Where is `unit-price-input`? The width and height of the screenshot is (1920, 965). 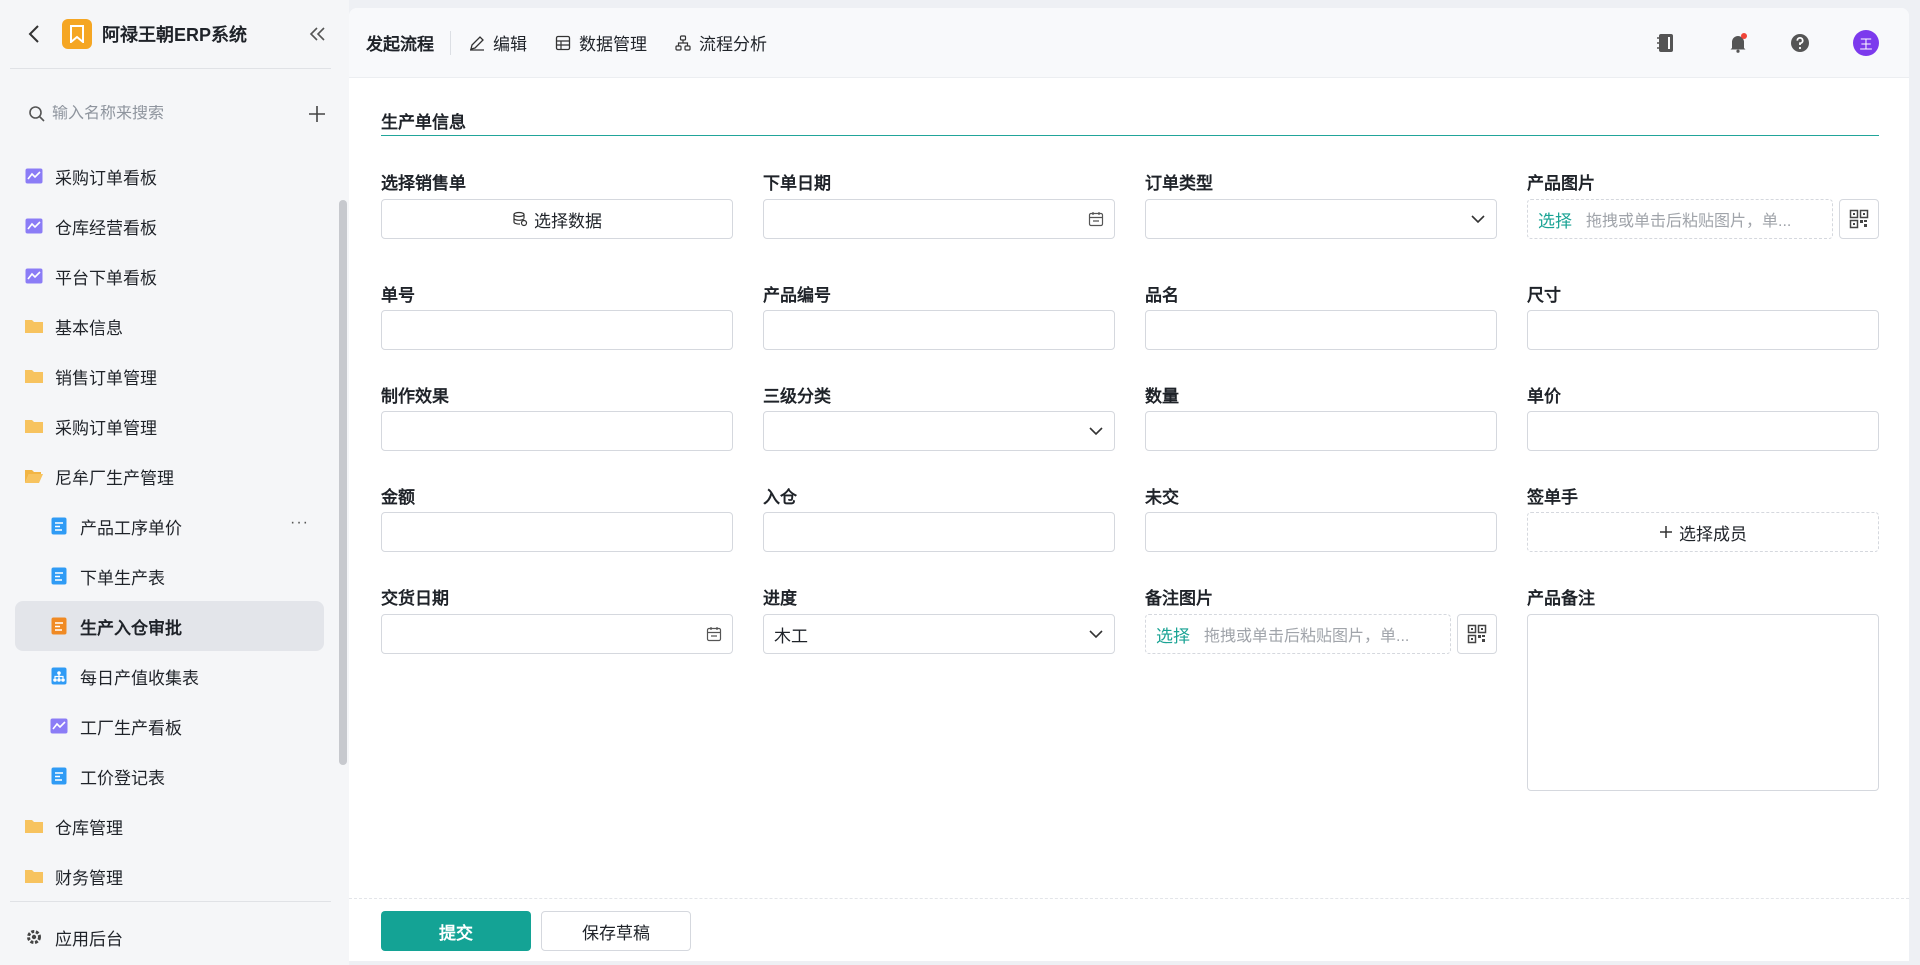
unit-price-input is located at coordinates (1703, 431).